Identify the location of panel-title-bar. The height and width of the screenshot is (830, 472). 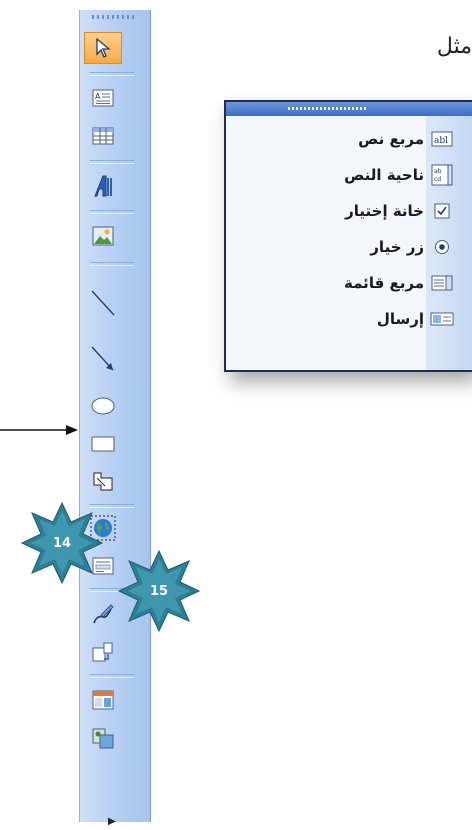
(349, 109).